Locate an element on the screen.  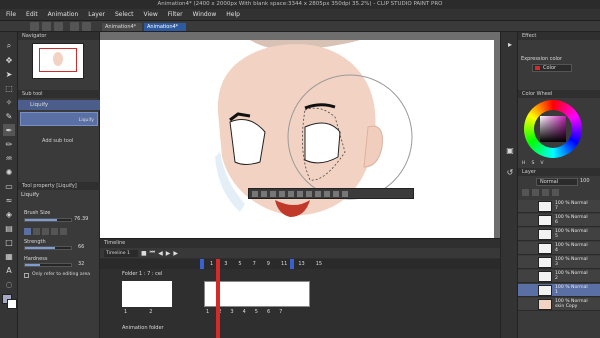
saturation-value-square is located at coordinates (553, 129).